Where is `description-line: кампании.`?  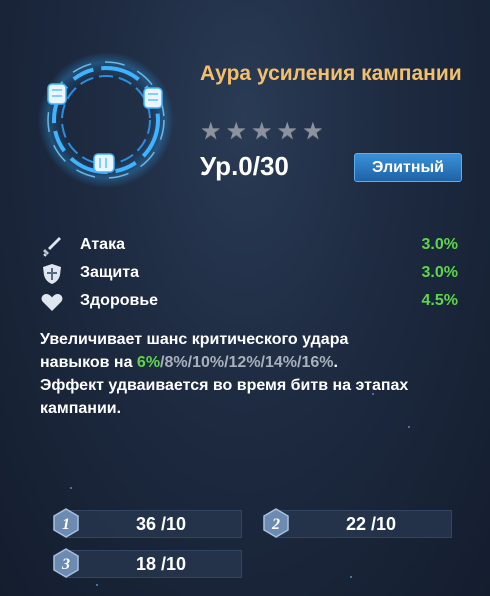
description-line: кампании. is located at coordinates (81, 408).